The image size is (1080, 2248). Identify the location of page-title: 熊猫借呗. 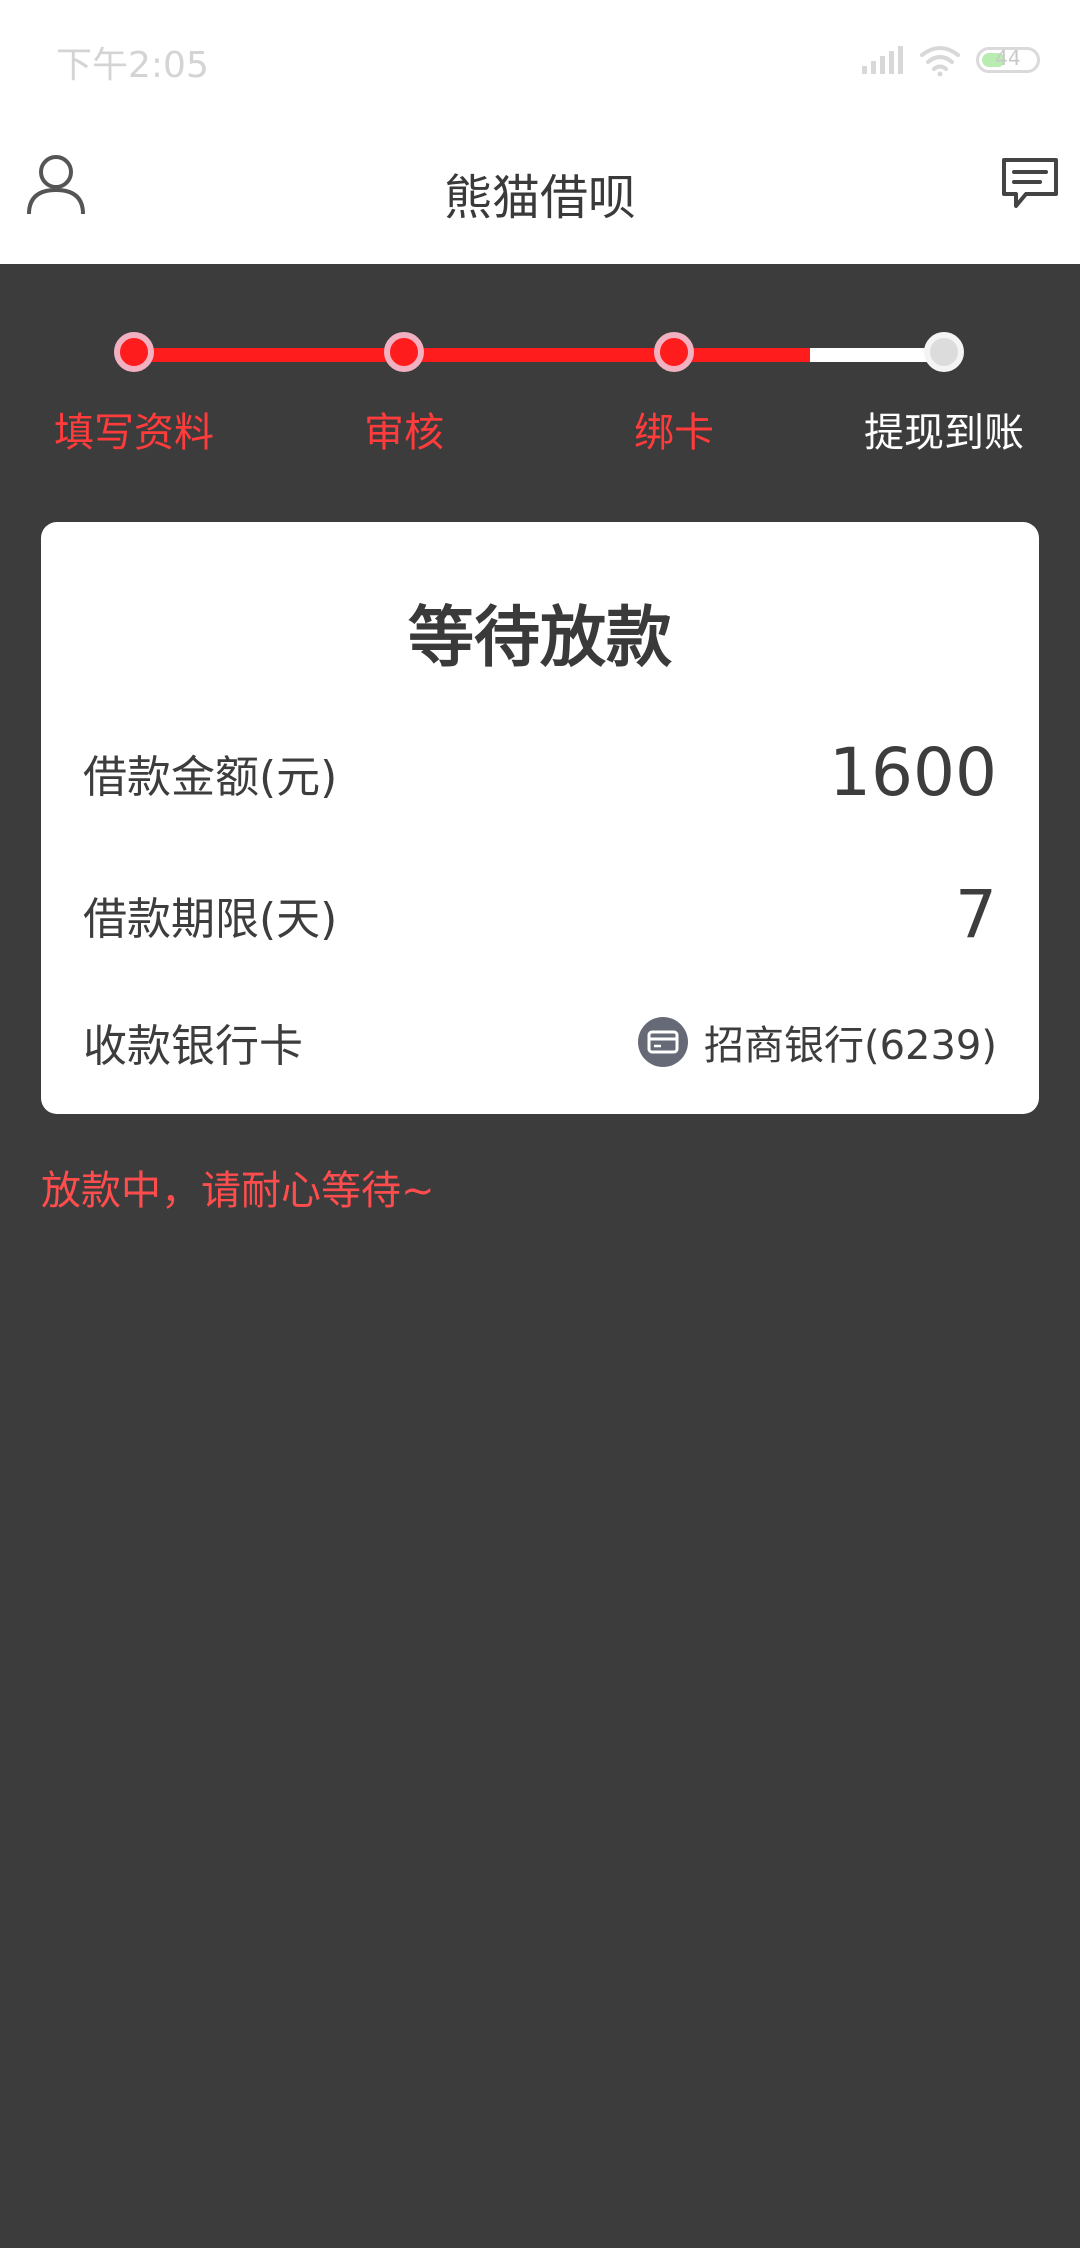
(539, 198).